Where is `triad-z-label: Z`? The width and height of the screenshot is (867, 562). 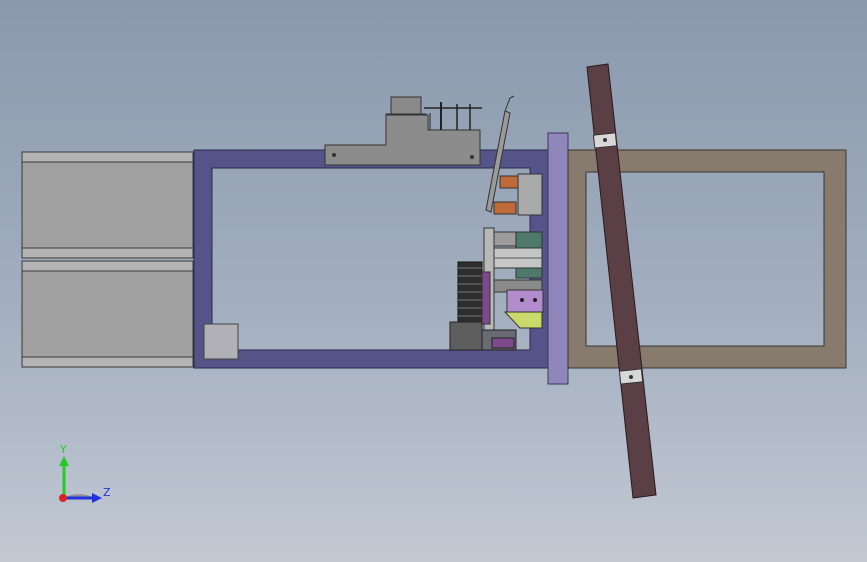
triad-z-label: Z is located at coordinates (107, 492).